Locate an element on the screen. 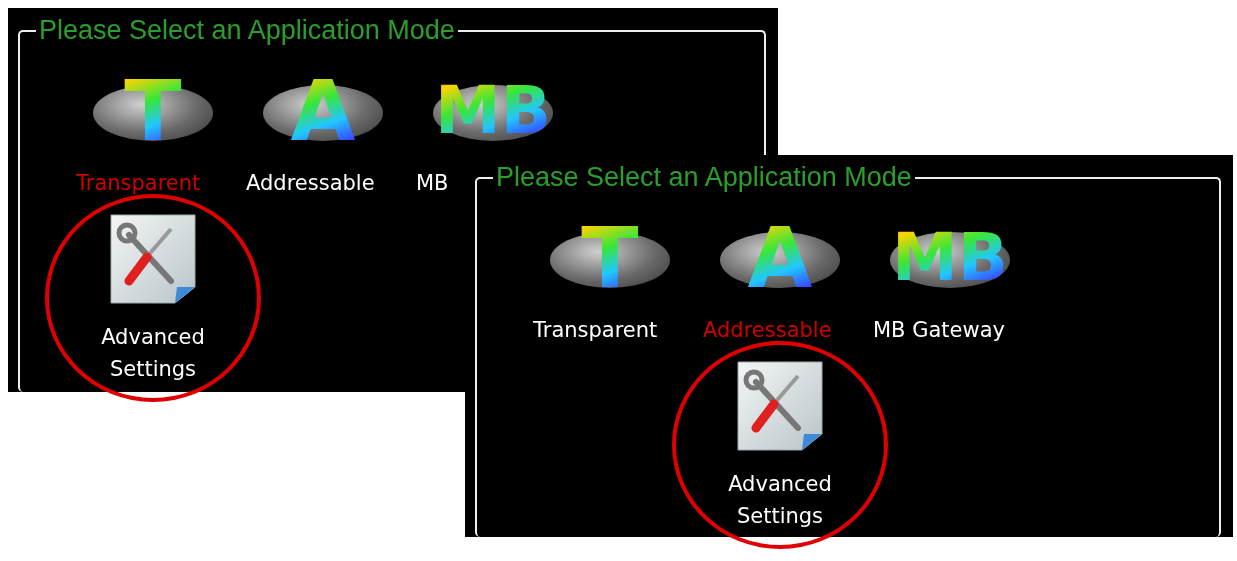 This screenshot has height=561, width=1237. mode-label: MB Gateway is located at coordinates (939, 330).